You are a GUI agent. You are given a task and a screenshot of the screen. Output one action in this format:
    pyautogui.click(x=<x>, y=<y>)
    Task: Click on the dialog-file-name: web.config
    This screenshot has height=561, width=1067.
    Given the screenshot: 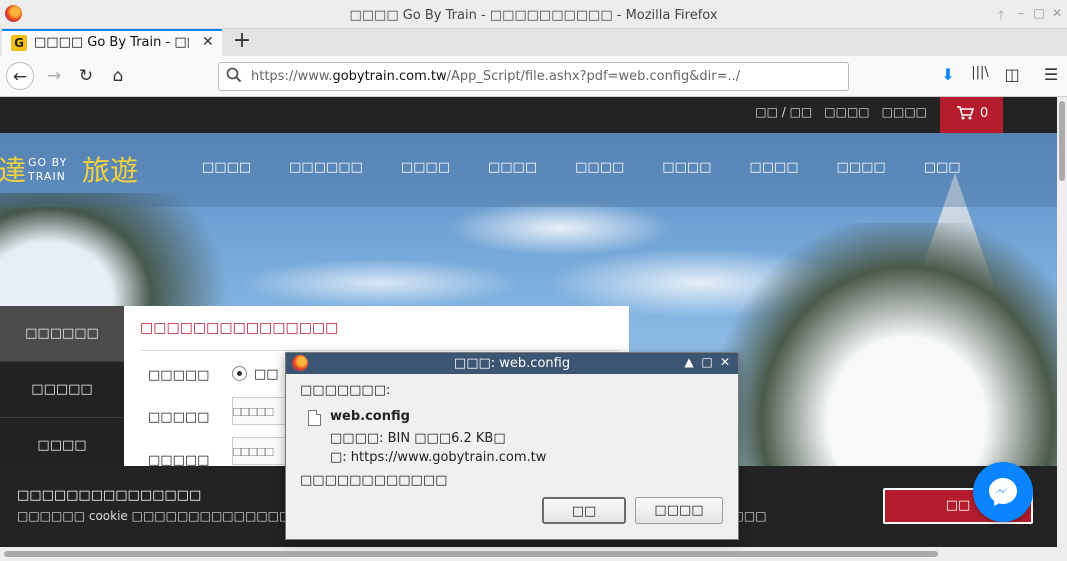 What is the action you would take?
    pyautogui.click(x=370, y=416)
    